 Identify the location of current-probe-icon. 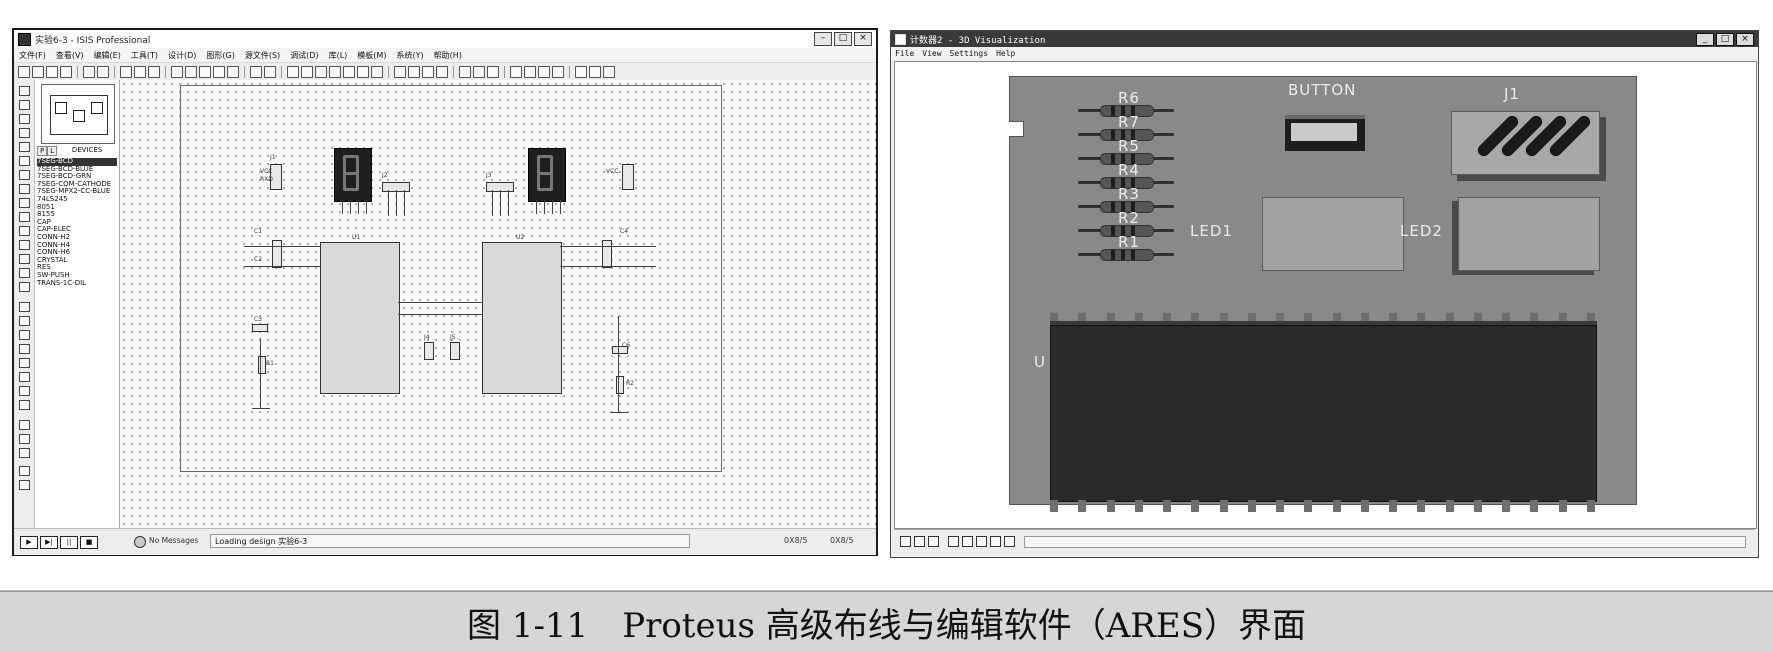
(24, 273).